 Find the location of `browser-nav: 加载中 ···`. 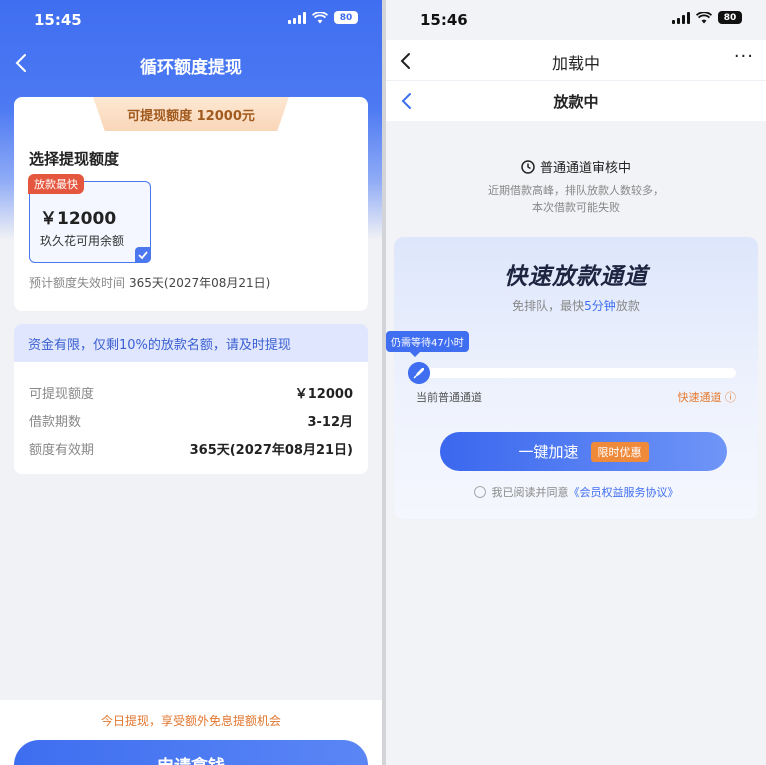

browser-nav: 加载中 ··· is located at coordinates (576, 60).